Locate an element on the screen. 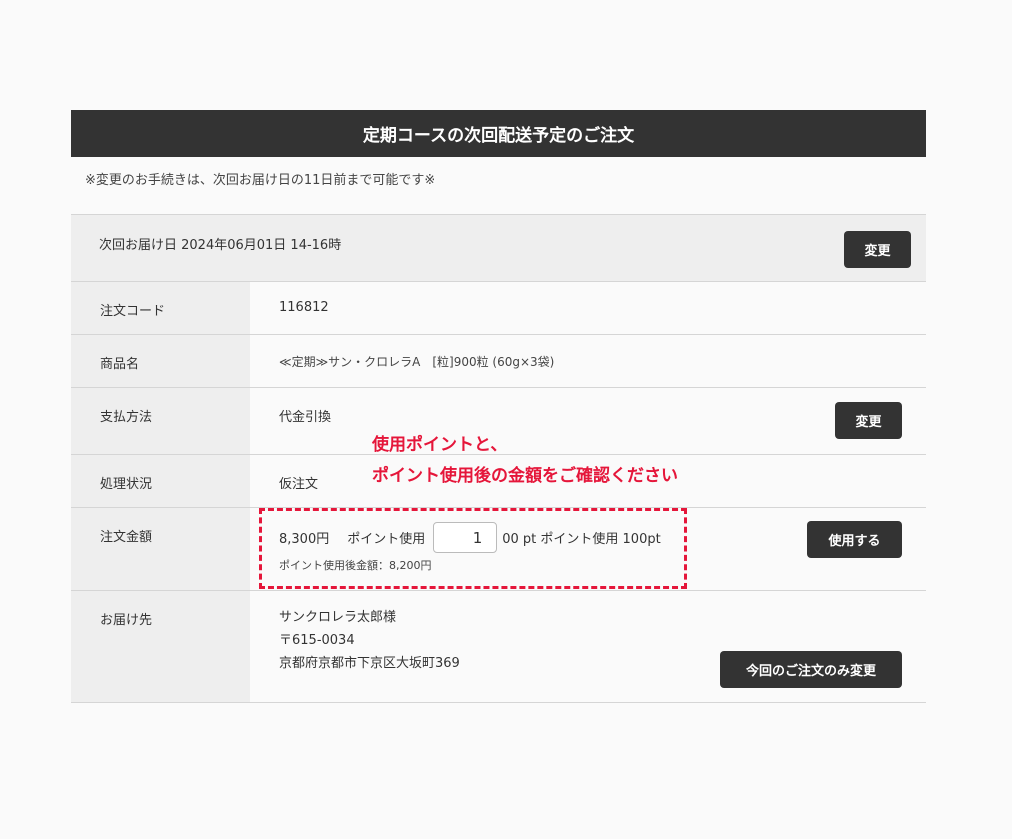 The width and height of the screenshot is (1012, 839). product-row: 商品名 ≪定期≫サン・クロレラA [粒]900粒 (60g×3袋) is located at coordinates (498, 360).